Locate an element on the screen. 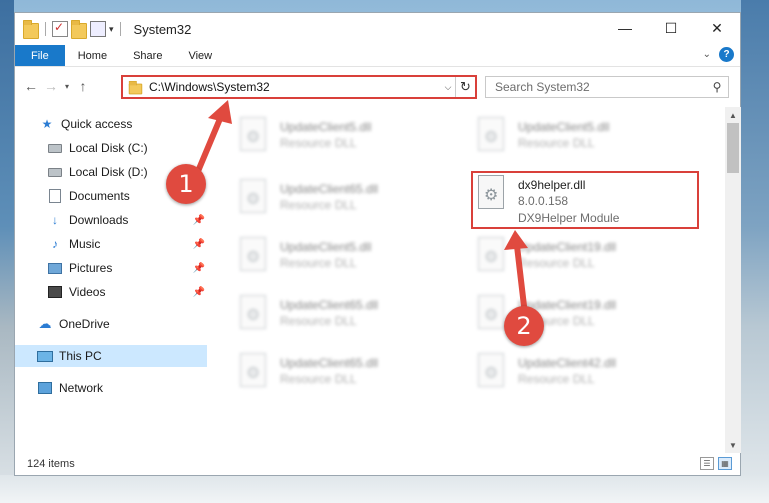 The width and height of the screenshot is (769, 503). step-2-badge: 2 is located at coordinates (524, 326).